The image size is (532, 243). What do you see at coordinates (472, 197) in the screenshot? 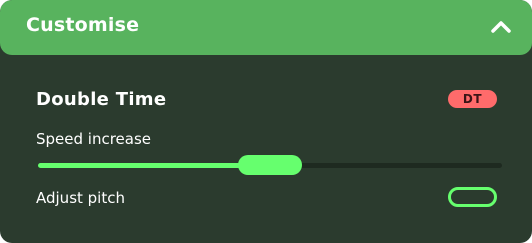
I see `adjust-pitch-toggle` at bounding box center [472, 197].